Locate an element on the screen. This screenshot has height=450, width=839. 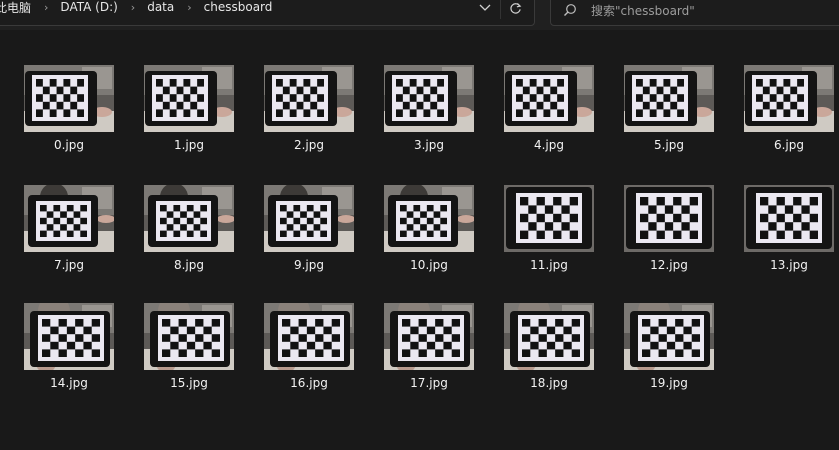
file-item: 17.jpg is located at coordinates (425, 353).